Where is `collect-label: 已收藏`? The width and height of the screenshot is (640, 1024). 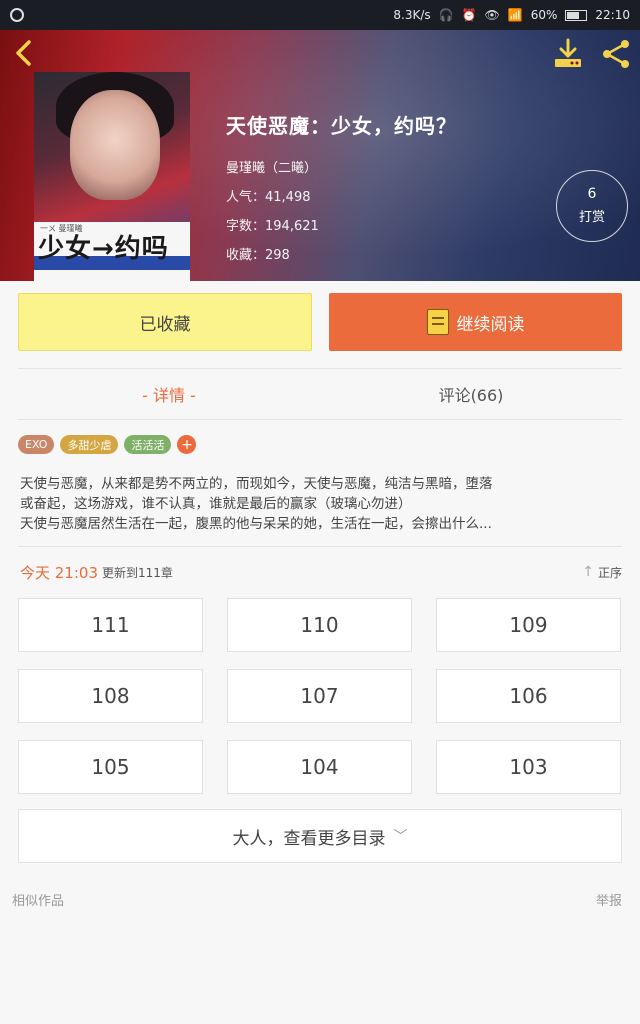 collect-label: 已收藏 is located at coordinates (165, 324).